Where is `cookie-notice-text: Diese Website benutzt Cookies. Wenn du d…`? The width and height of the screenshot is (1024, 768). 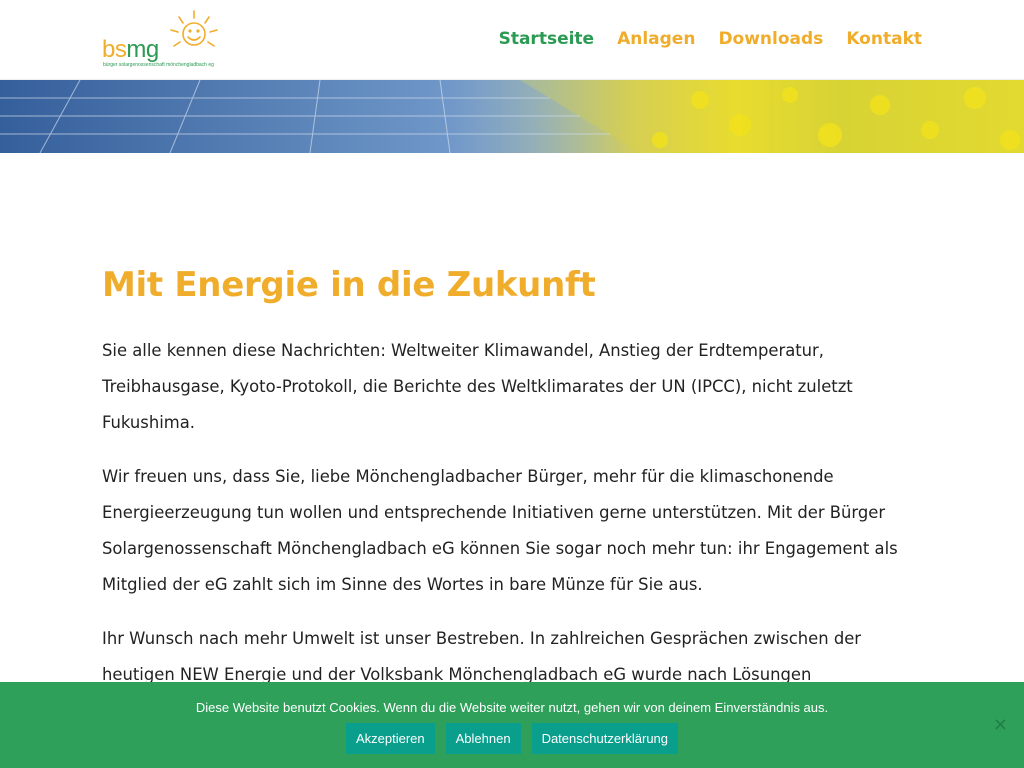
cookie-notice-text: Diese Website benutzt Cookies. Wenn du d… is located at coordinates (512, 707).